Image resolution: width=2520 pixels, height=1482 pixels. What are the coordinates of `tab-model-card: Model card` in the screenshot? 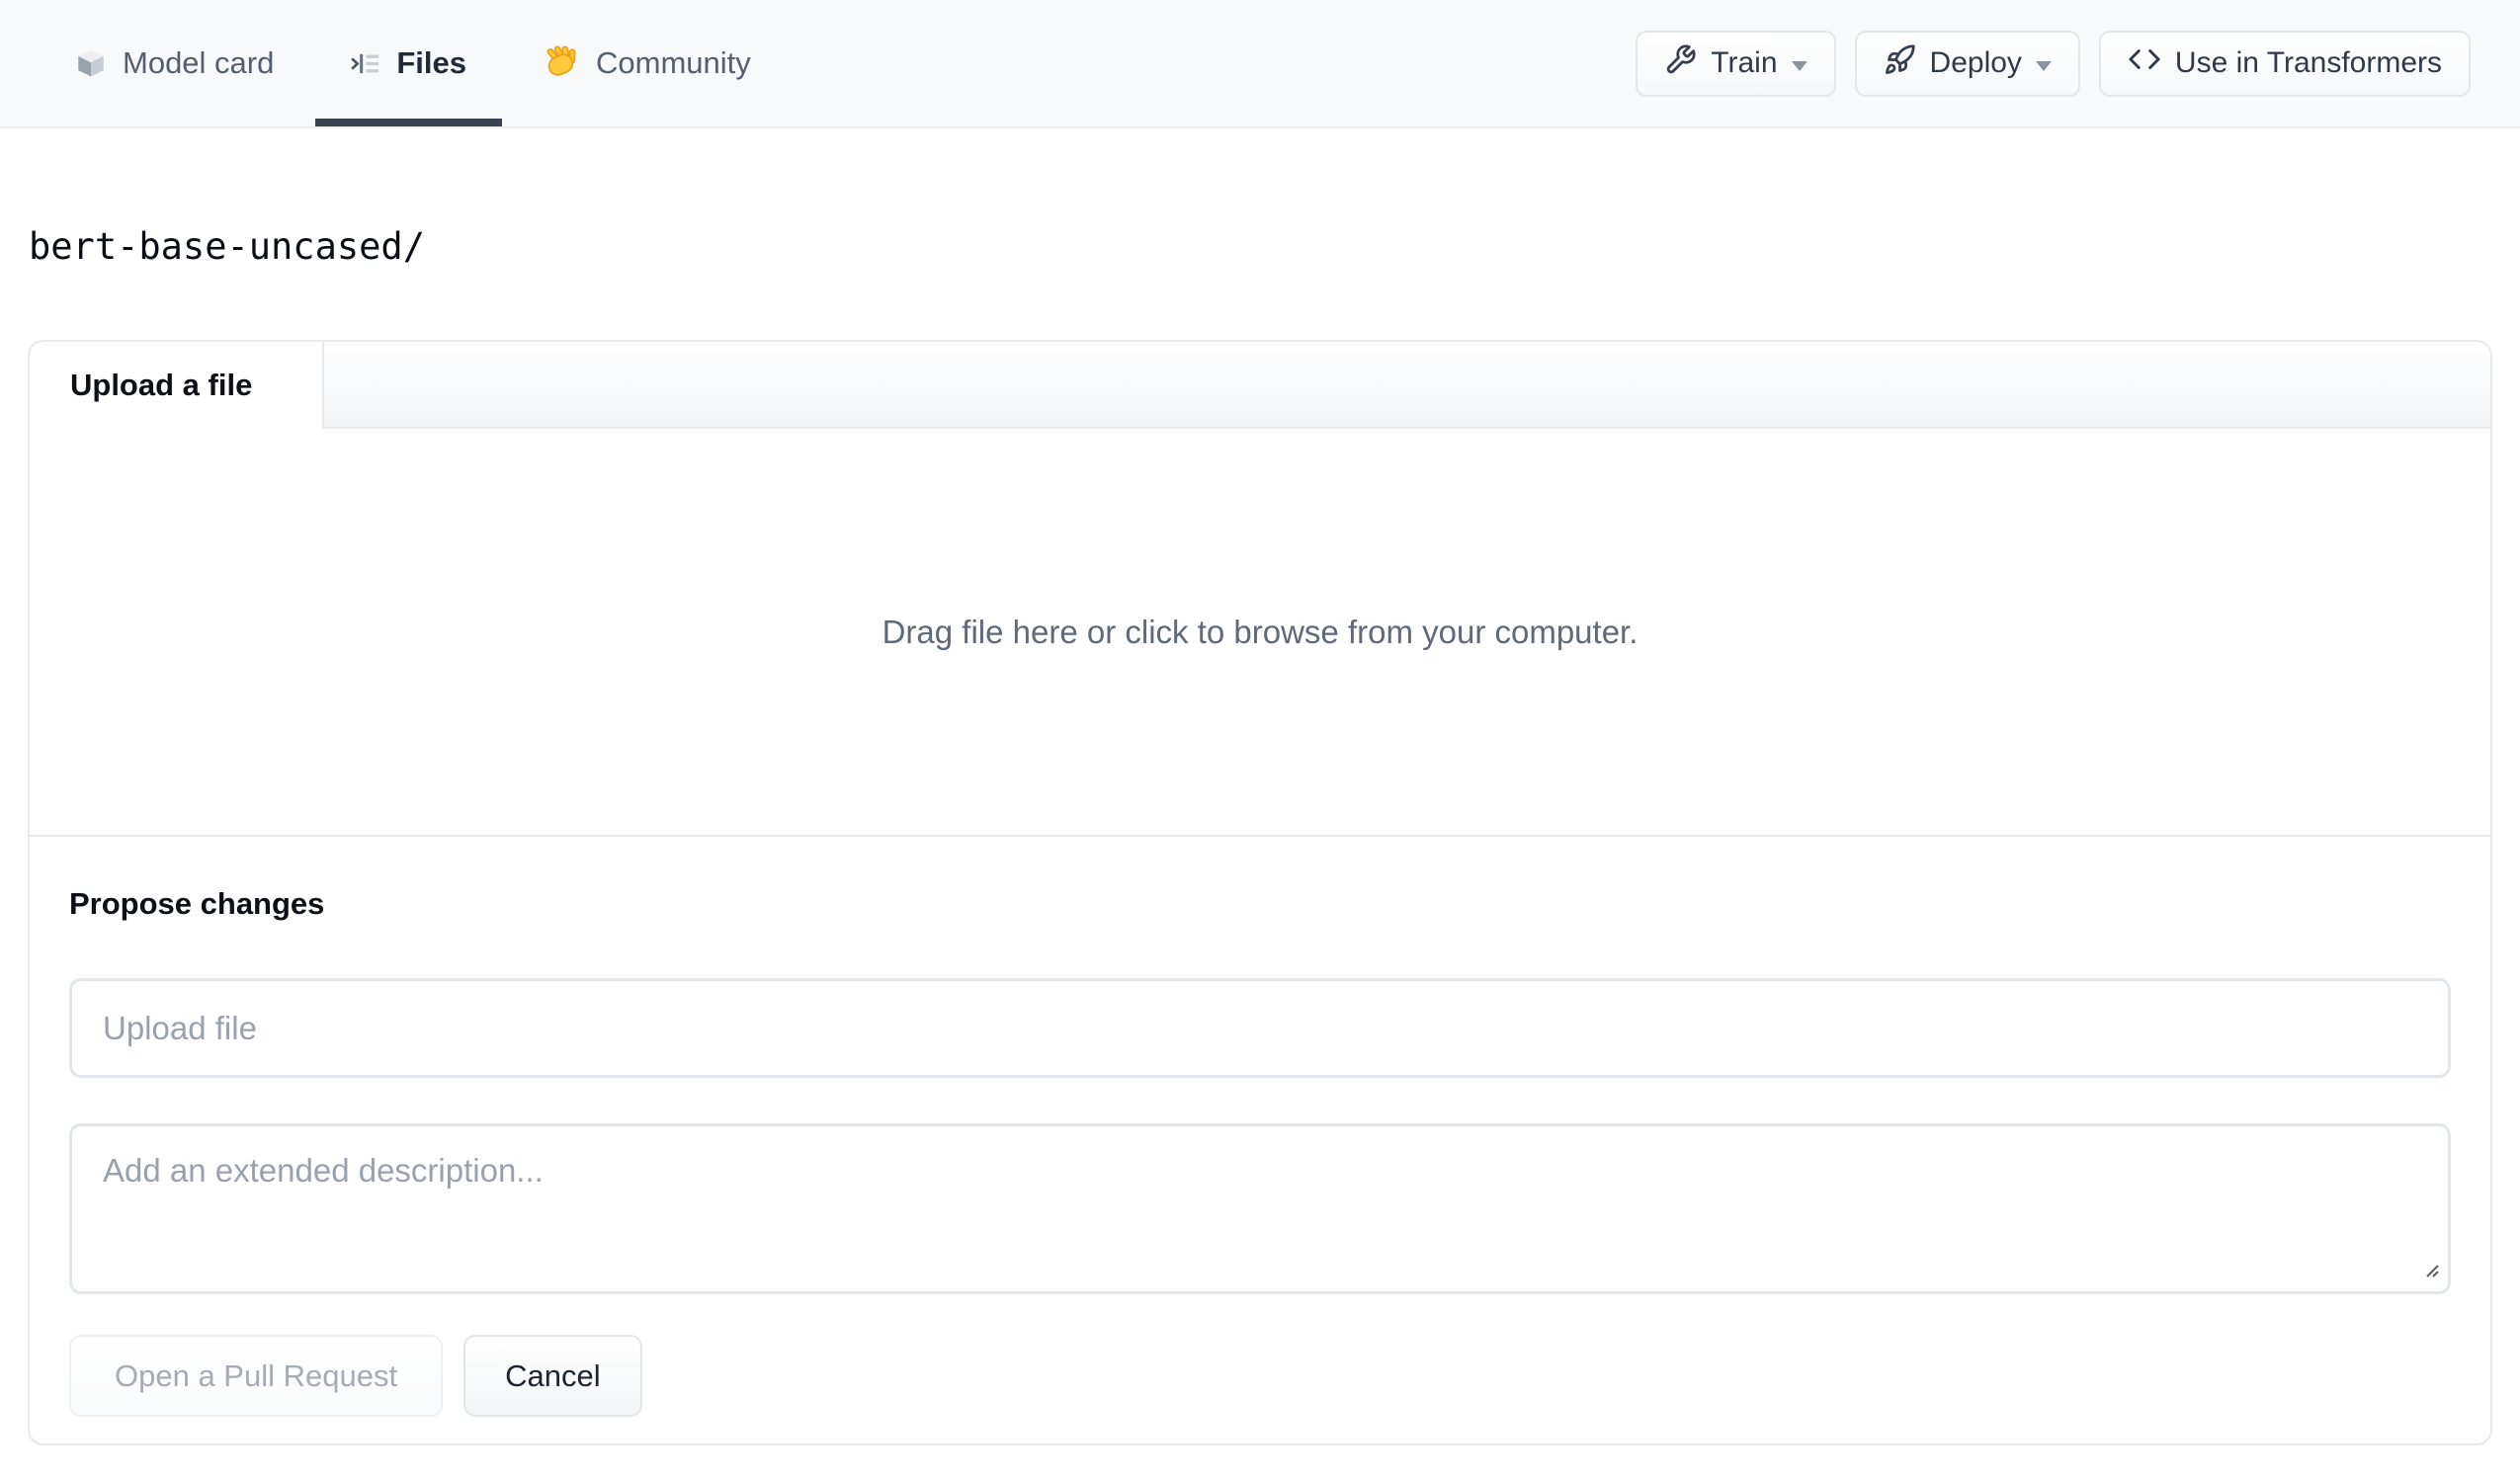 It's located at (174, 63).